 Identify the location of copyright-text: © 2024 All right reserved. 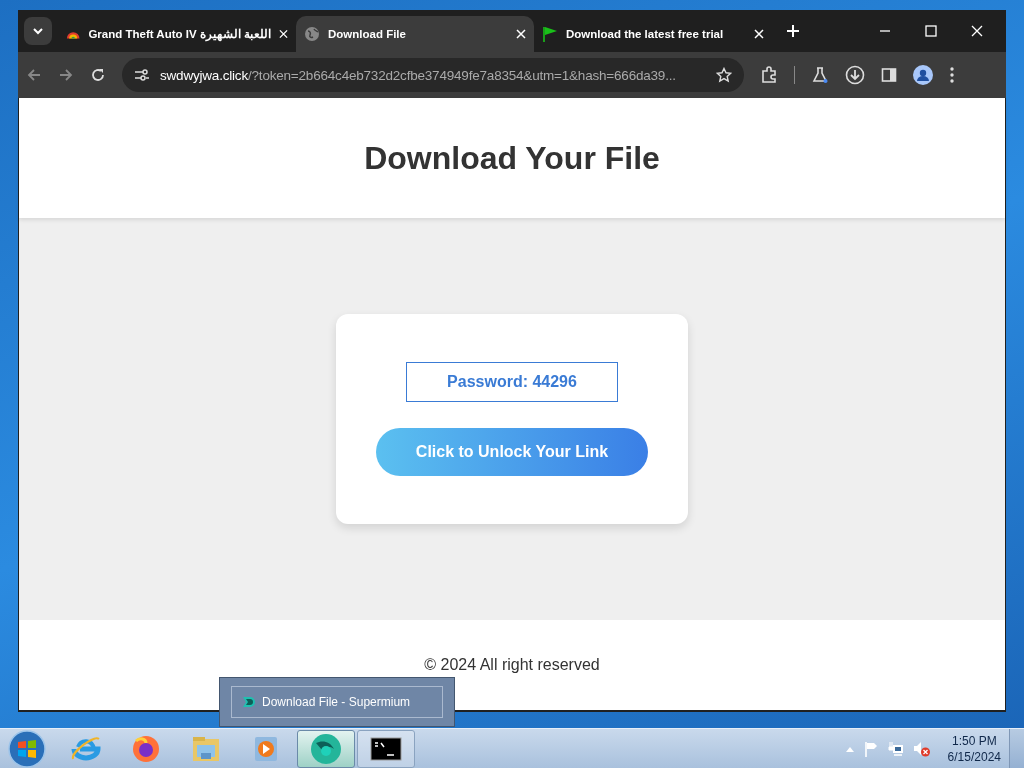
(512, 665).